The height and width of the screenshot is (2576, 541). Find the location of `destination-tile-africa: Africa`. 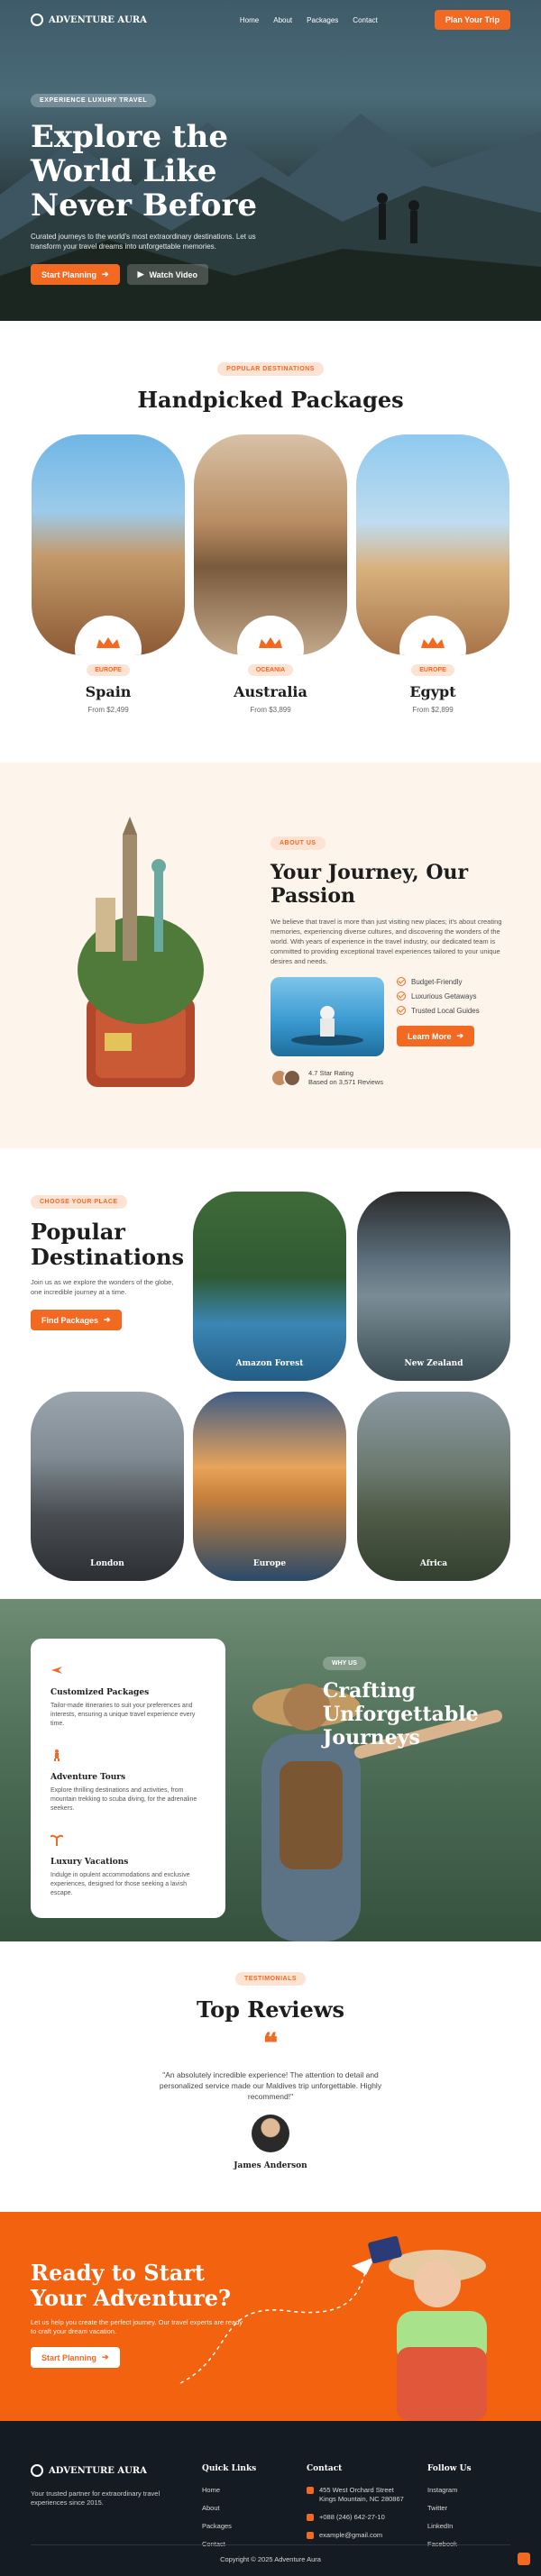

destination-tile-africa: Africa is located at coordinates (433, 1486).